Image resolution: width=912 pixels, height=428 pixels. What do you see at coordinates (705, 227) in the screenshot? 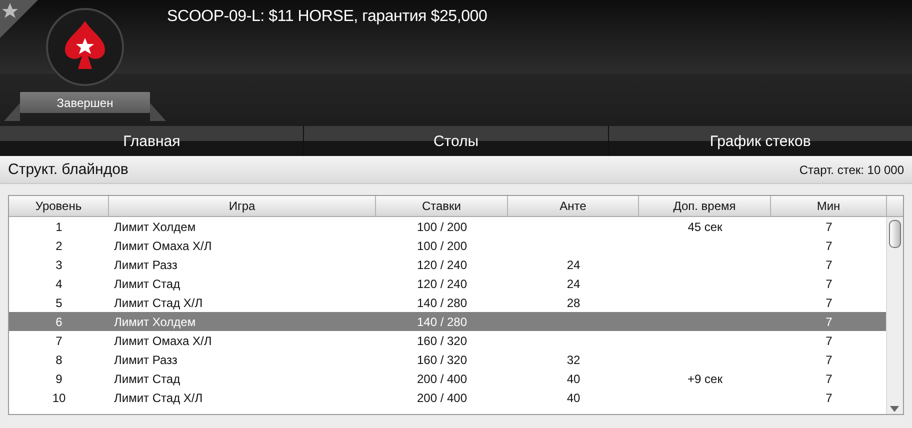
I see `table-cell-text: 45 сек` at bounding box center [705, 227].